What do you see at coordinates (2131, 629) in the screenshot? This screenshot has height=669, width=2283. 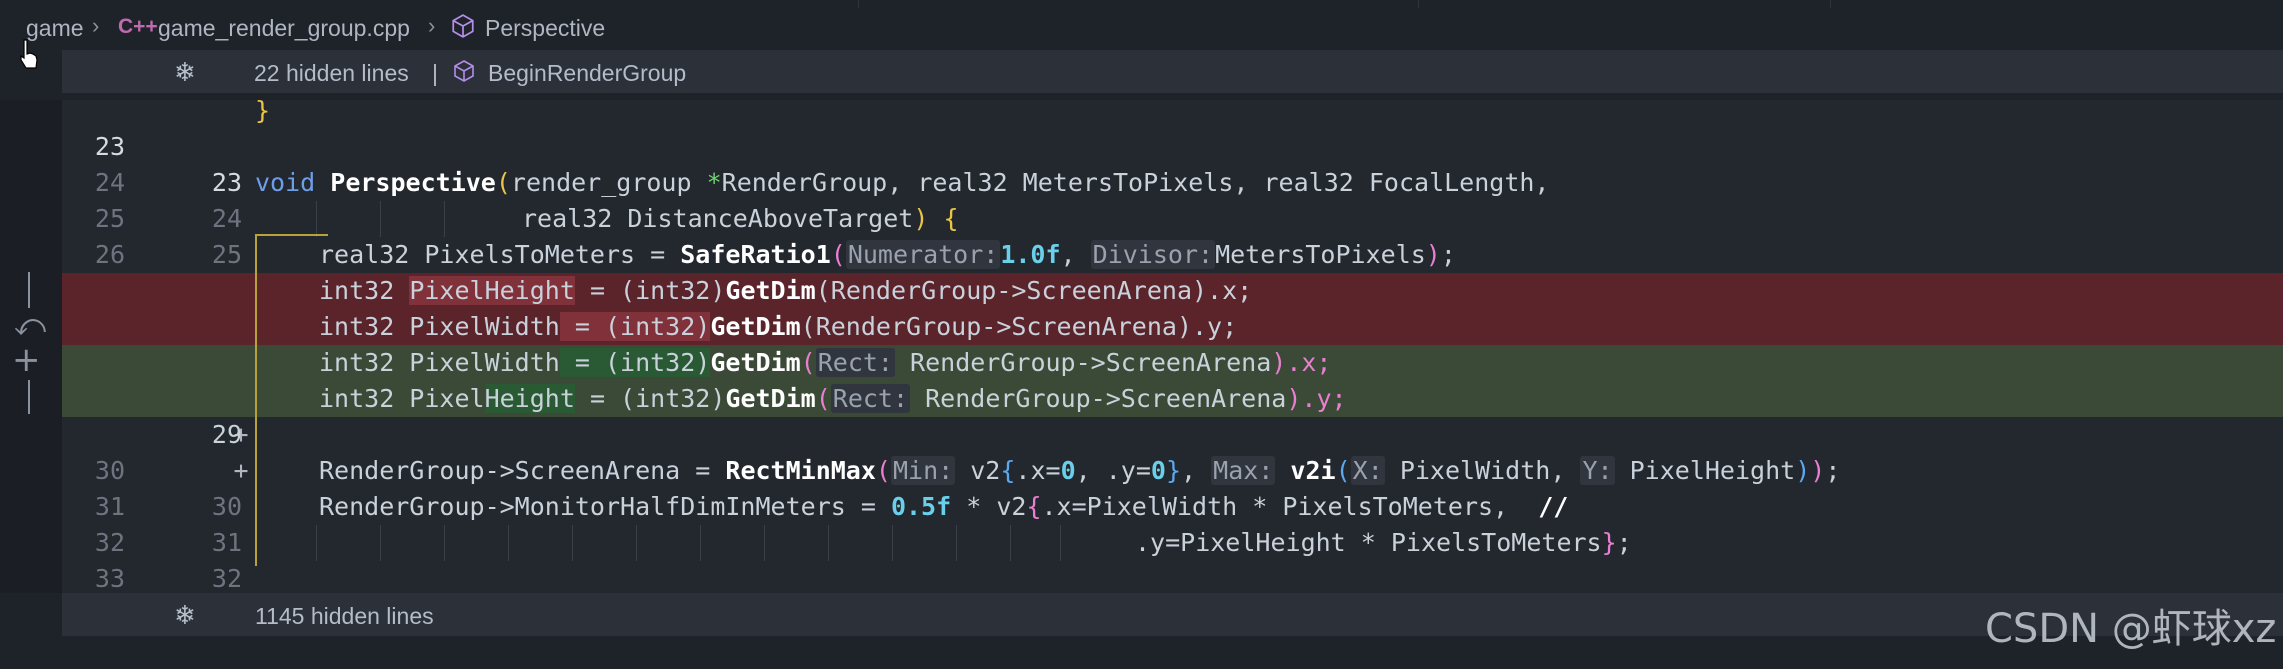 I see `watermark: CSDN @虾球xz` at bounding box center [2131, 629].